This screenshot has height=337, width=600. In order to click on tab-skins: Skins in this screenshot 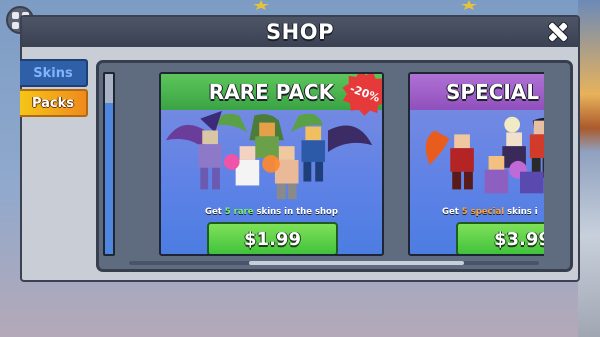, I will do `click(54, 73)`.